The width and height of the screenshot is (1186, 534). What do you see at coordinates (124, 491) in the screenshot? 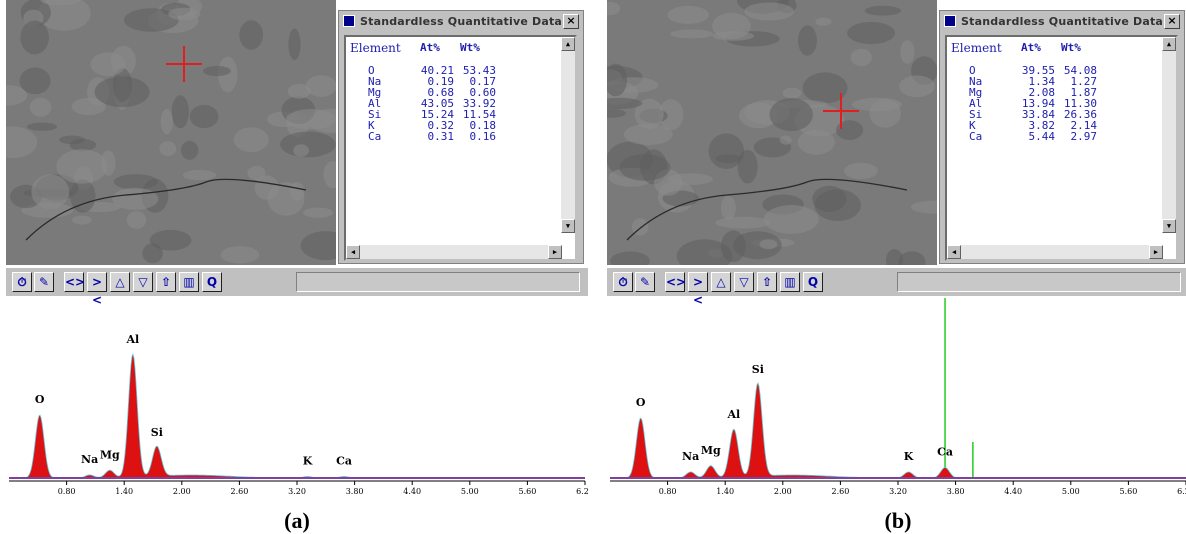
I see `tick-label: 1.40` at bounding box center [124, 491].